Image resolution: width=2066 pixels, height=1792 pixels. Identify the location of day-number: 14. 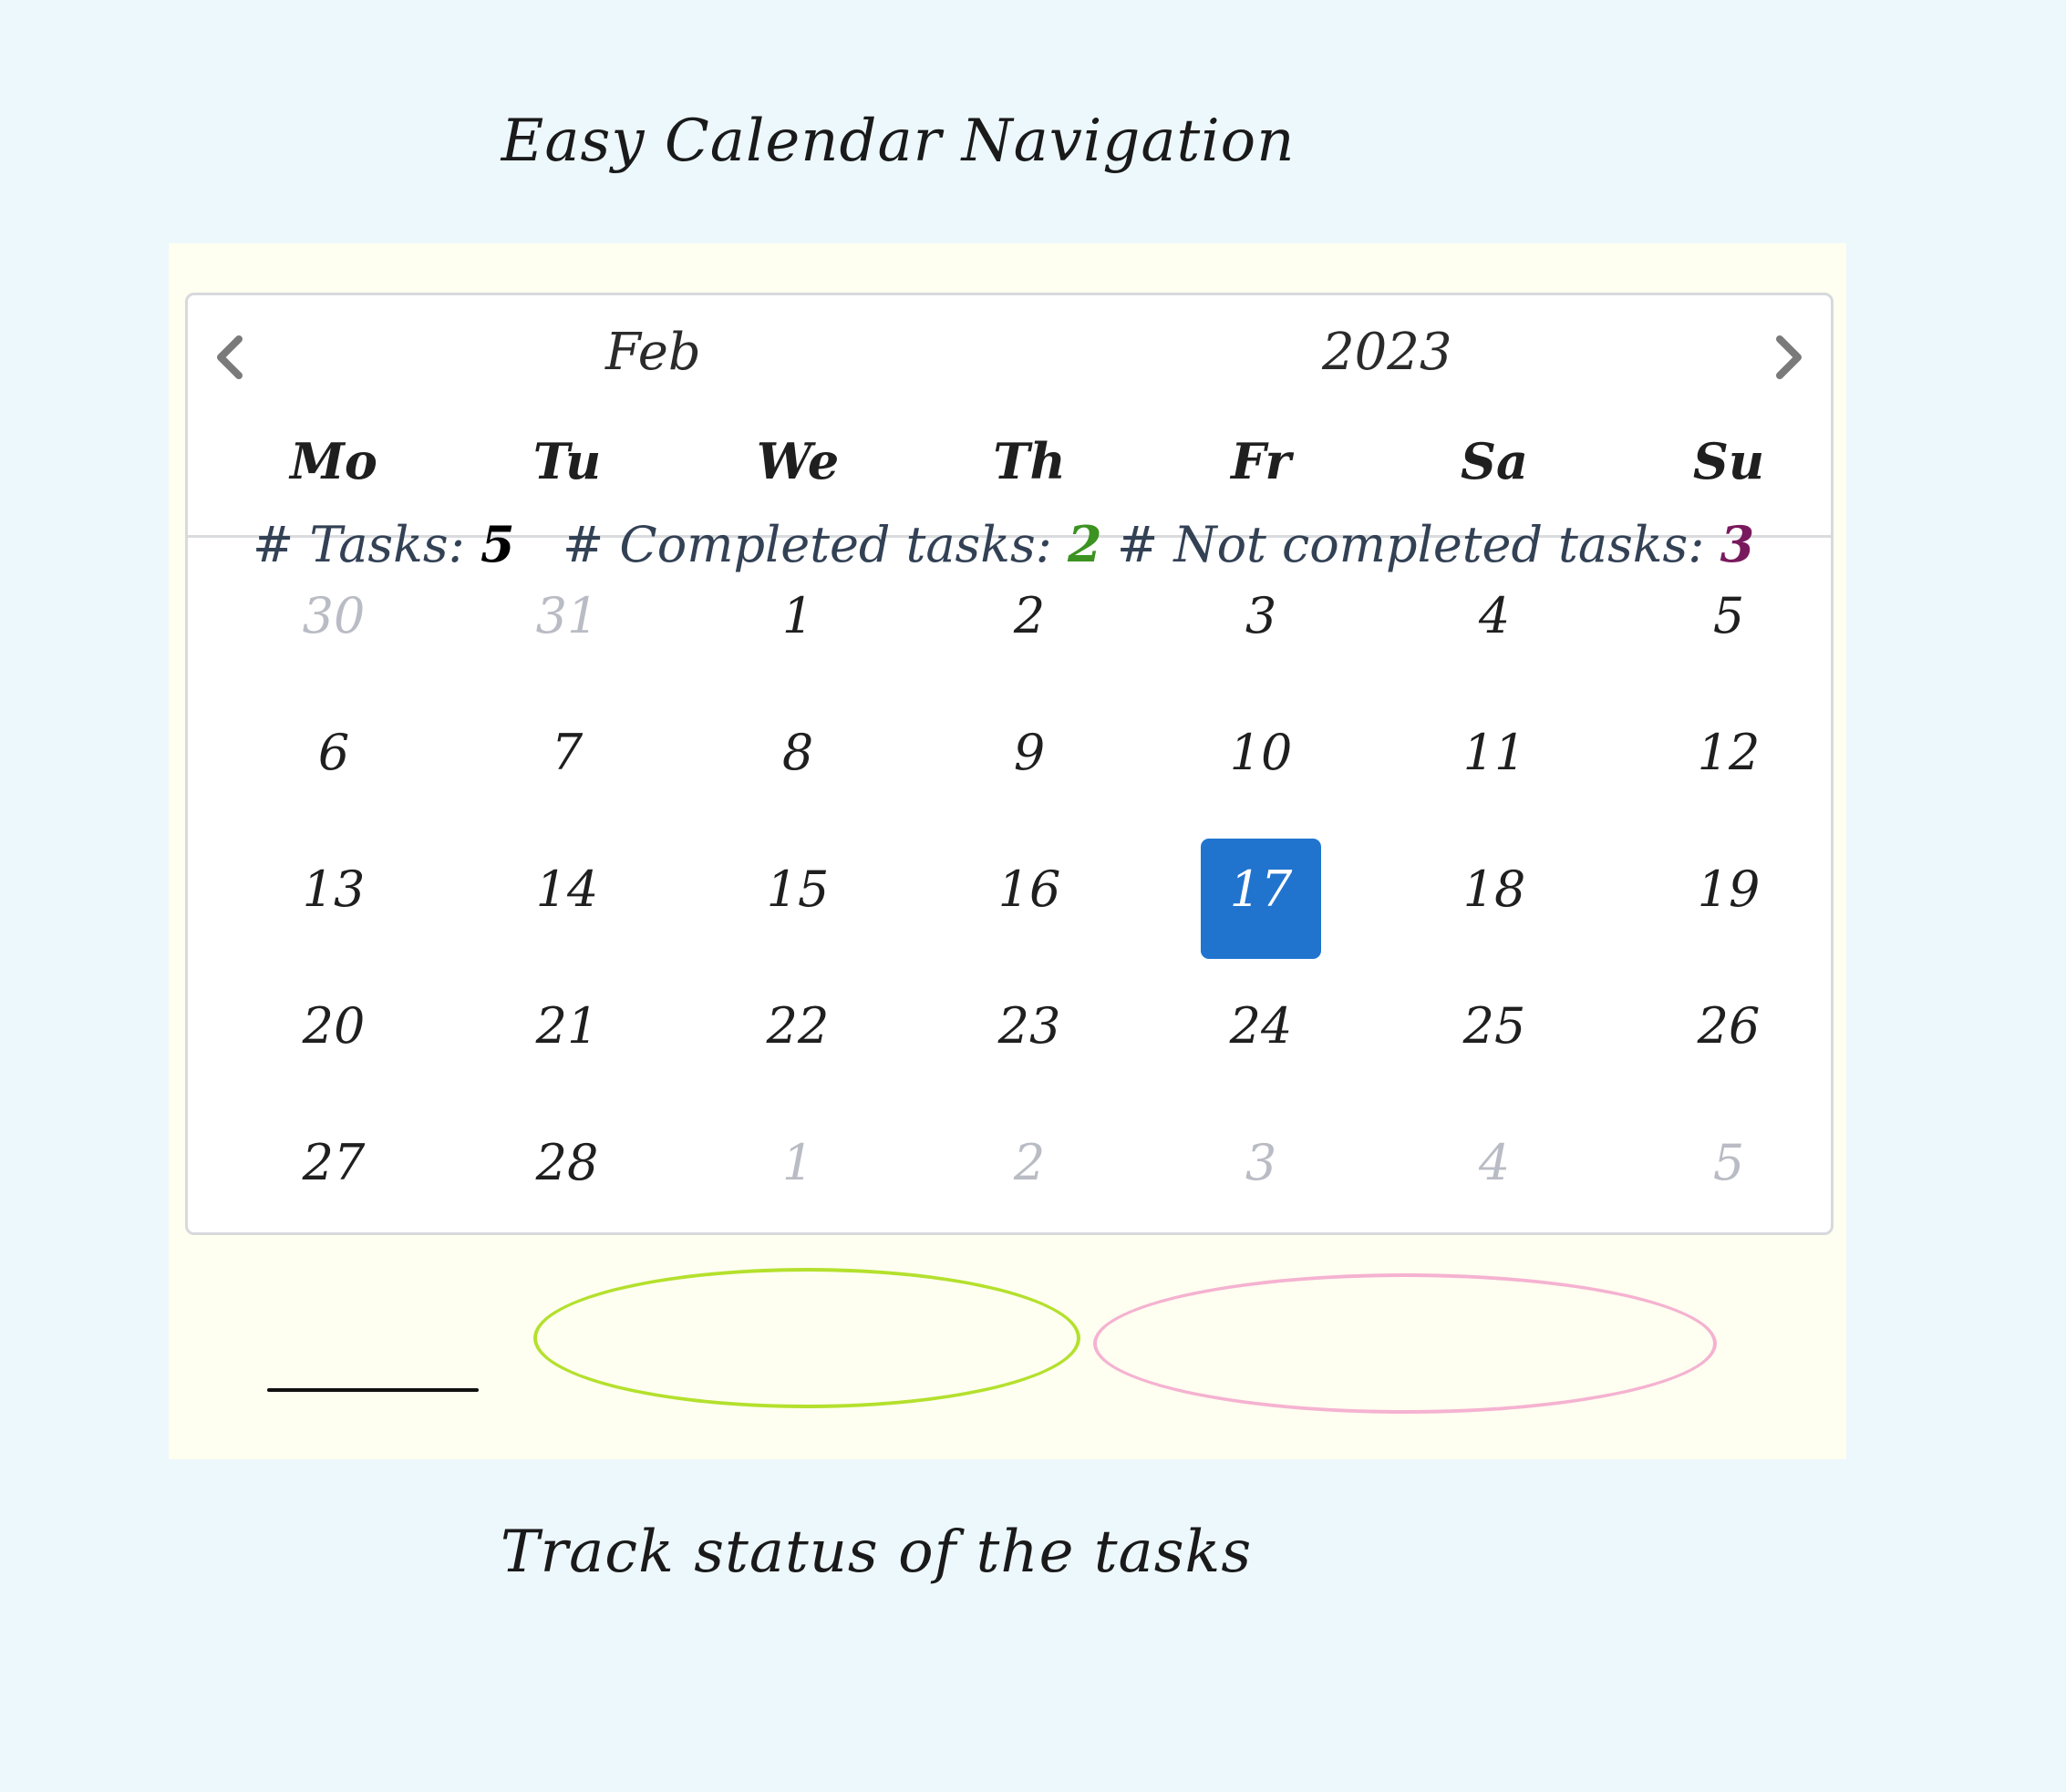
(567, 889).